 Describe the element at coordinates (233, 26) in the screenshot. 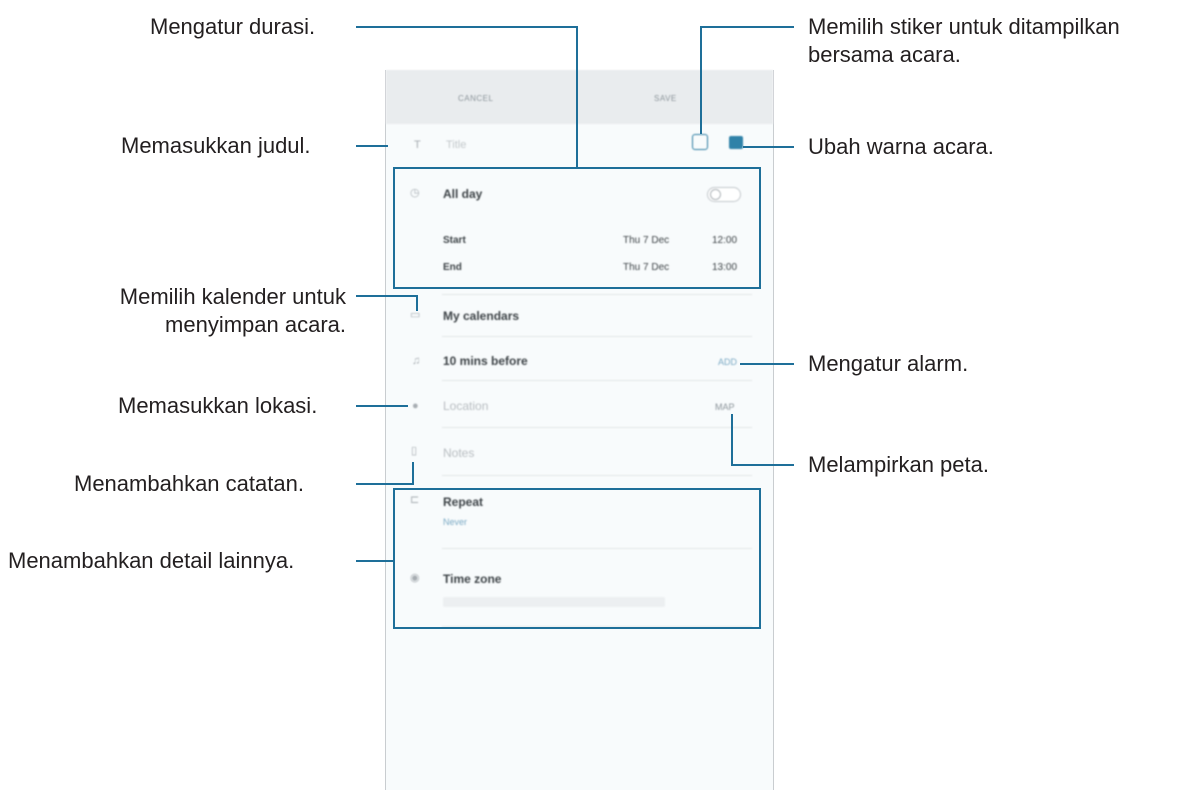

I see `callout-duration: Mengatur durasi.` at that location.